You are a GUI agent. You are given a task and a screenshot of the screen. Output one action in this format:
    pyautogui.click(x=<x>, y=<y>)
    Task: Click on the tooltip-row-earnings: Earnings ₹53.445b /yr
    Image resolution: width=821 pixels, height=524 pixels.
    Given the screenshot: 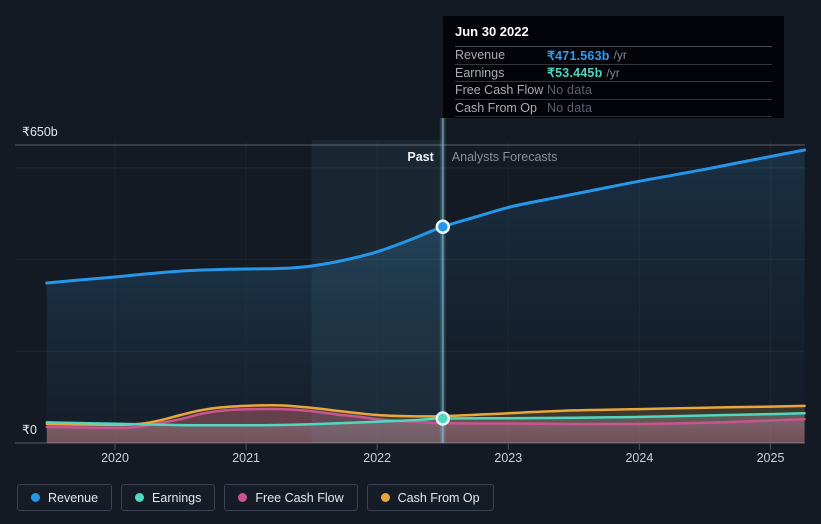 What is the action you would take?
    pyautogui.click(x=613, y=73)
    